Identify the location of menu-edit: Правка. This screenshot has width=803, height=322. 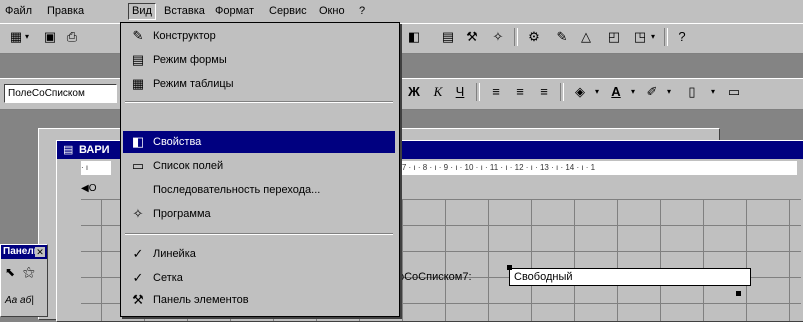
(65, 11).